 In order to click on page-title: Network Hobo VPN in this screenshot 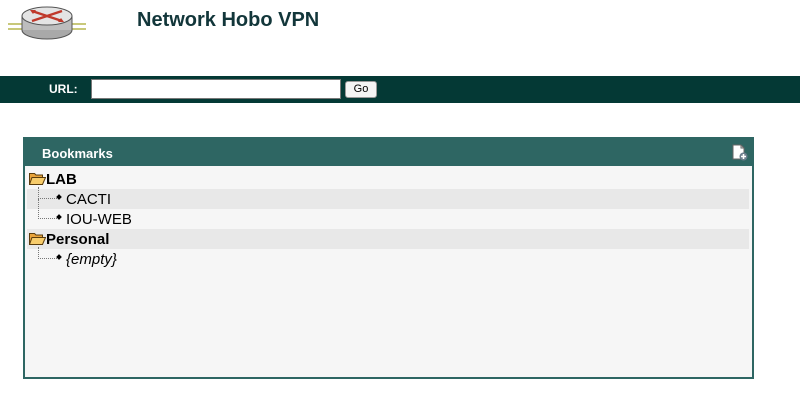, I will do `click(228, 20)`.